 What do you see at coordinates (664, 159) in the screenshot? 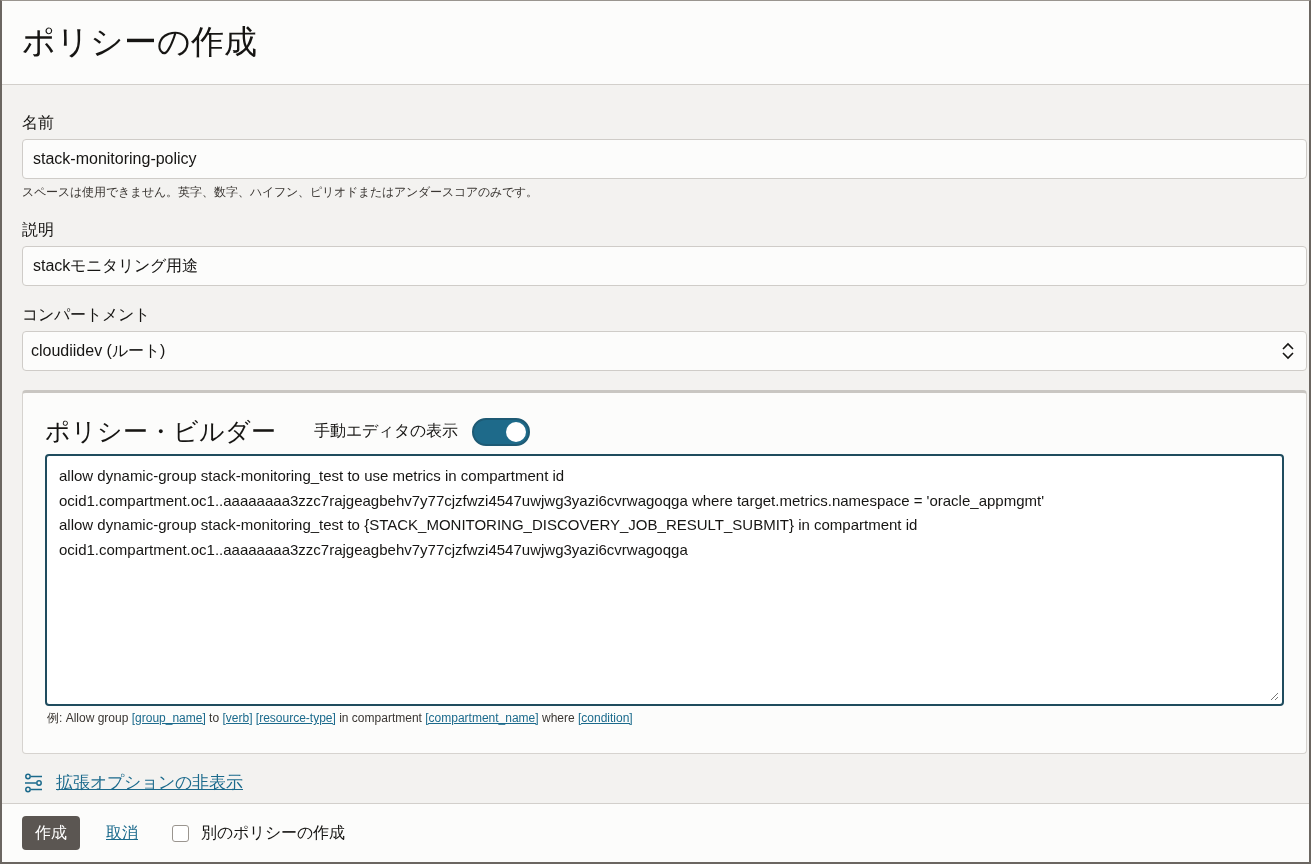
I see `input-field: stack-monitoring-policy` at bounding box center [664, 159].